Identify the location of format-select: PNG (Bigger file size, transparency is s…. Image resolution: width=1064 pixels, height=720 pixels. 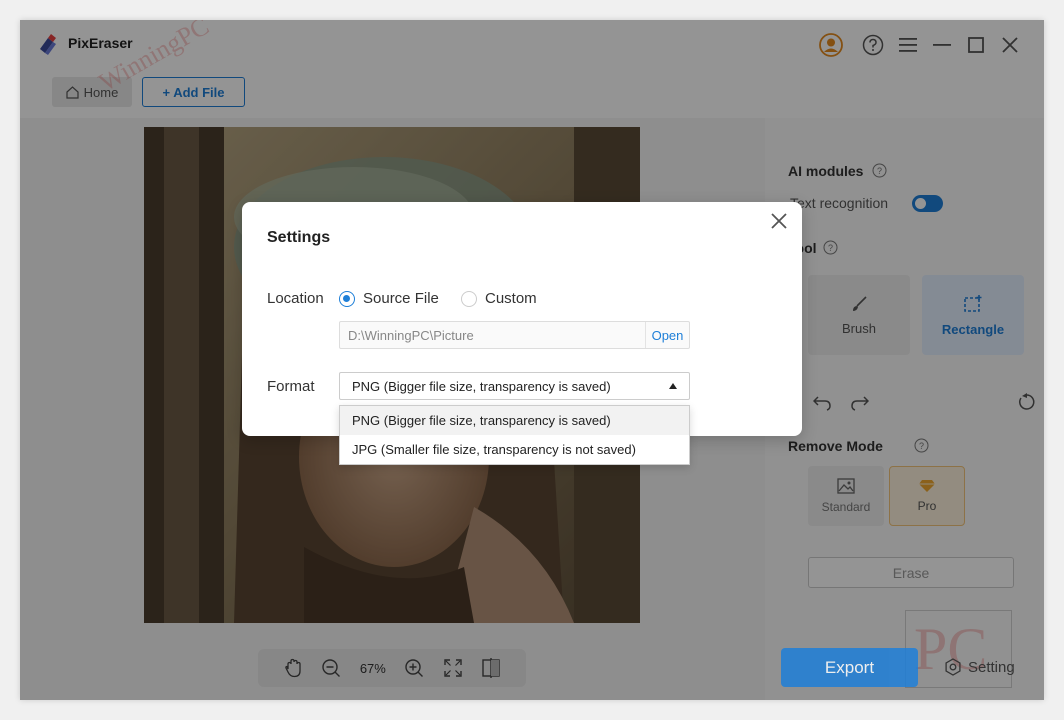
(514, 386).